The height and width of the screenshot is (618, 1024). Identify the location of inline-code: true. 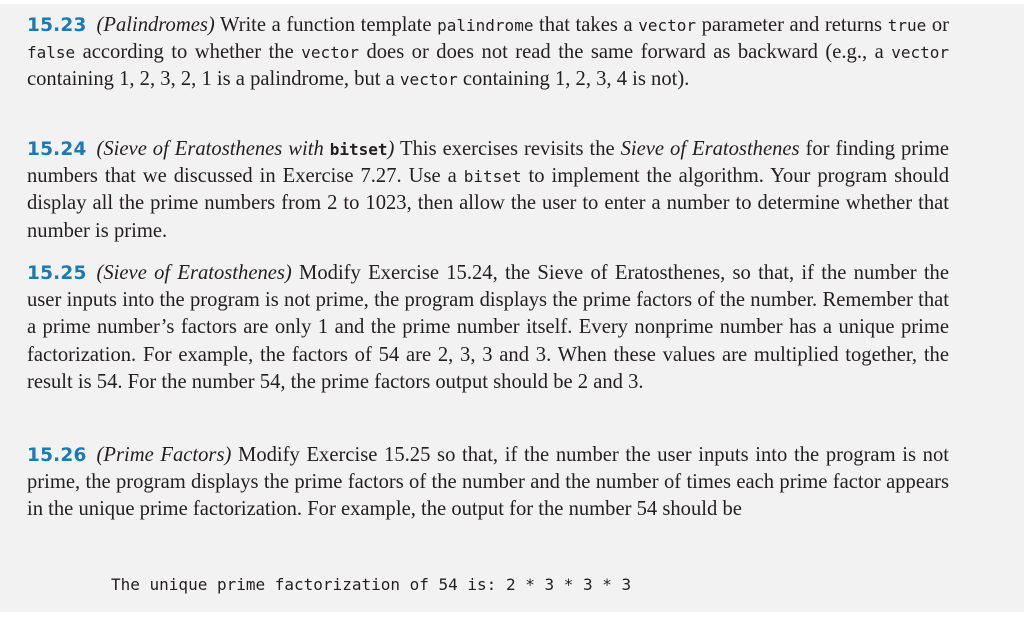
(907, 25).